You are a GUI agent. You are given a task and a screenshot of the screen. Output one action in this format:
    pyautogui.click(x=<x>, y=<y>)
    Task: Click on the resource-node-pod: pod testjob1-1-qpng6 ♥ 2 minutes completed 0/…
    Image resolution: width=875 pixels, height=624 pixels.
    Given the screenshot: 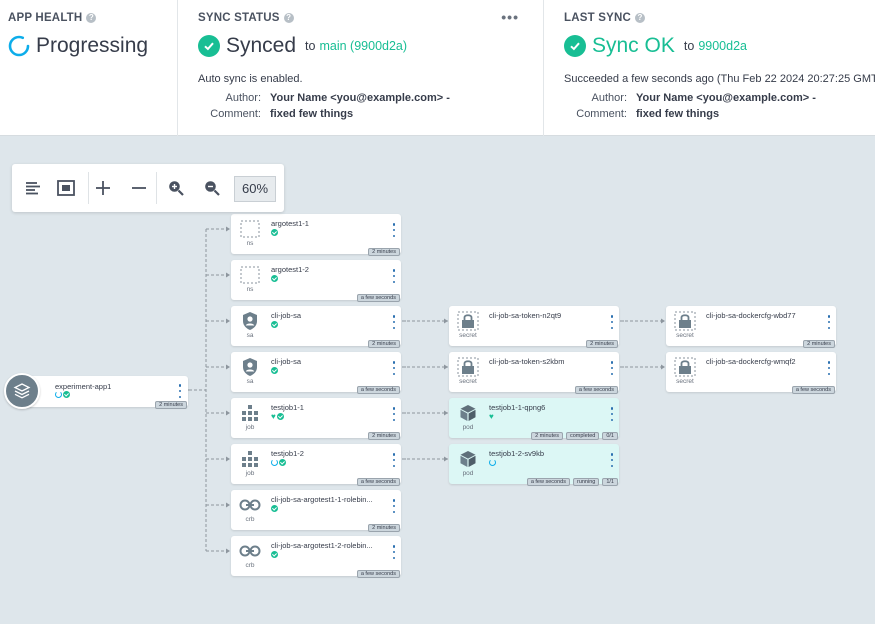 What is the action you would take?
    pyautogui.click(x=534, y=419)
    